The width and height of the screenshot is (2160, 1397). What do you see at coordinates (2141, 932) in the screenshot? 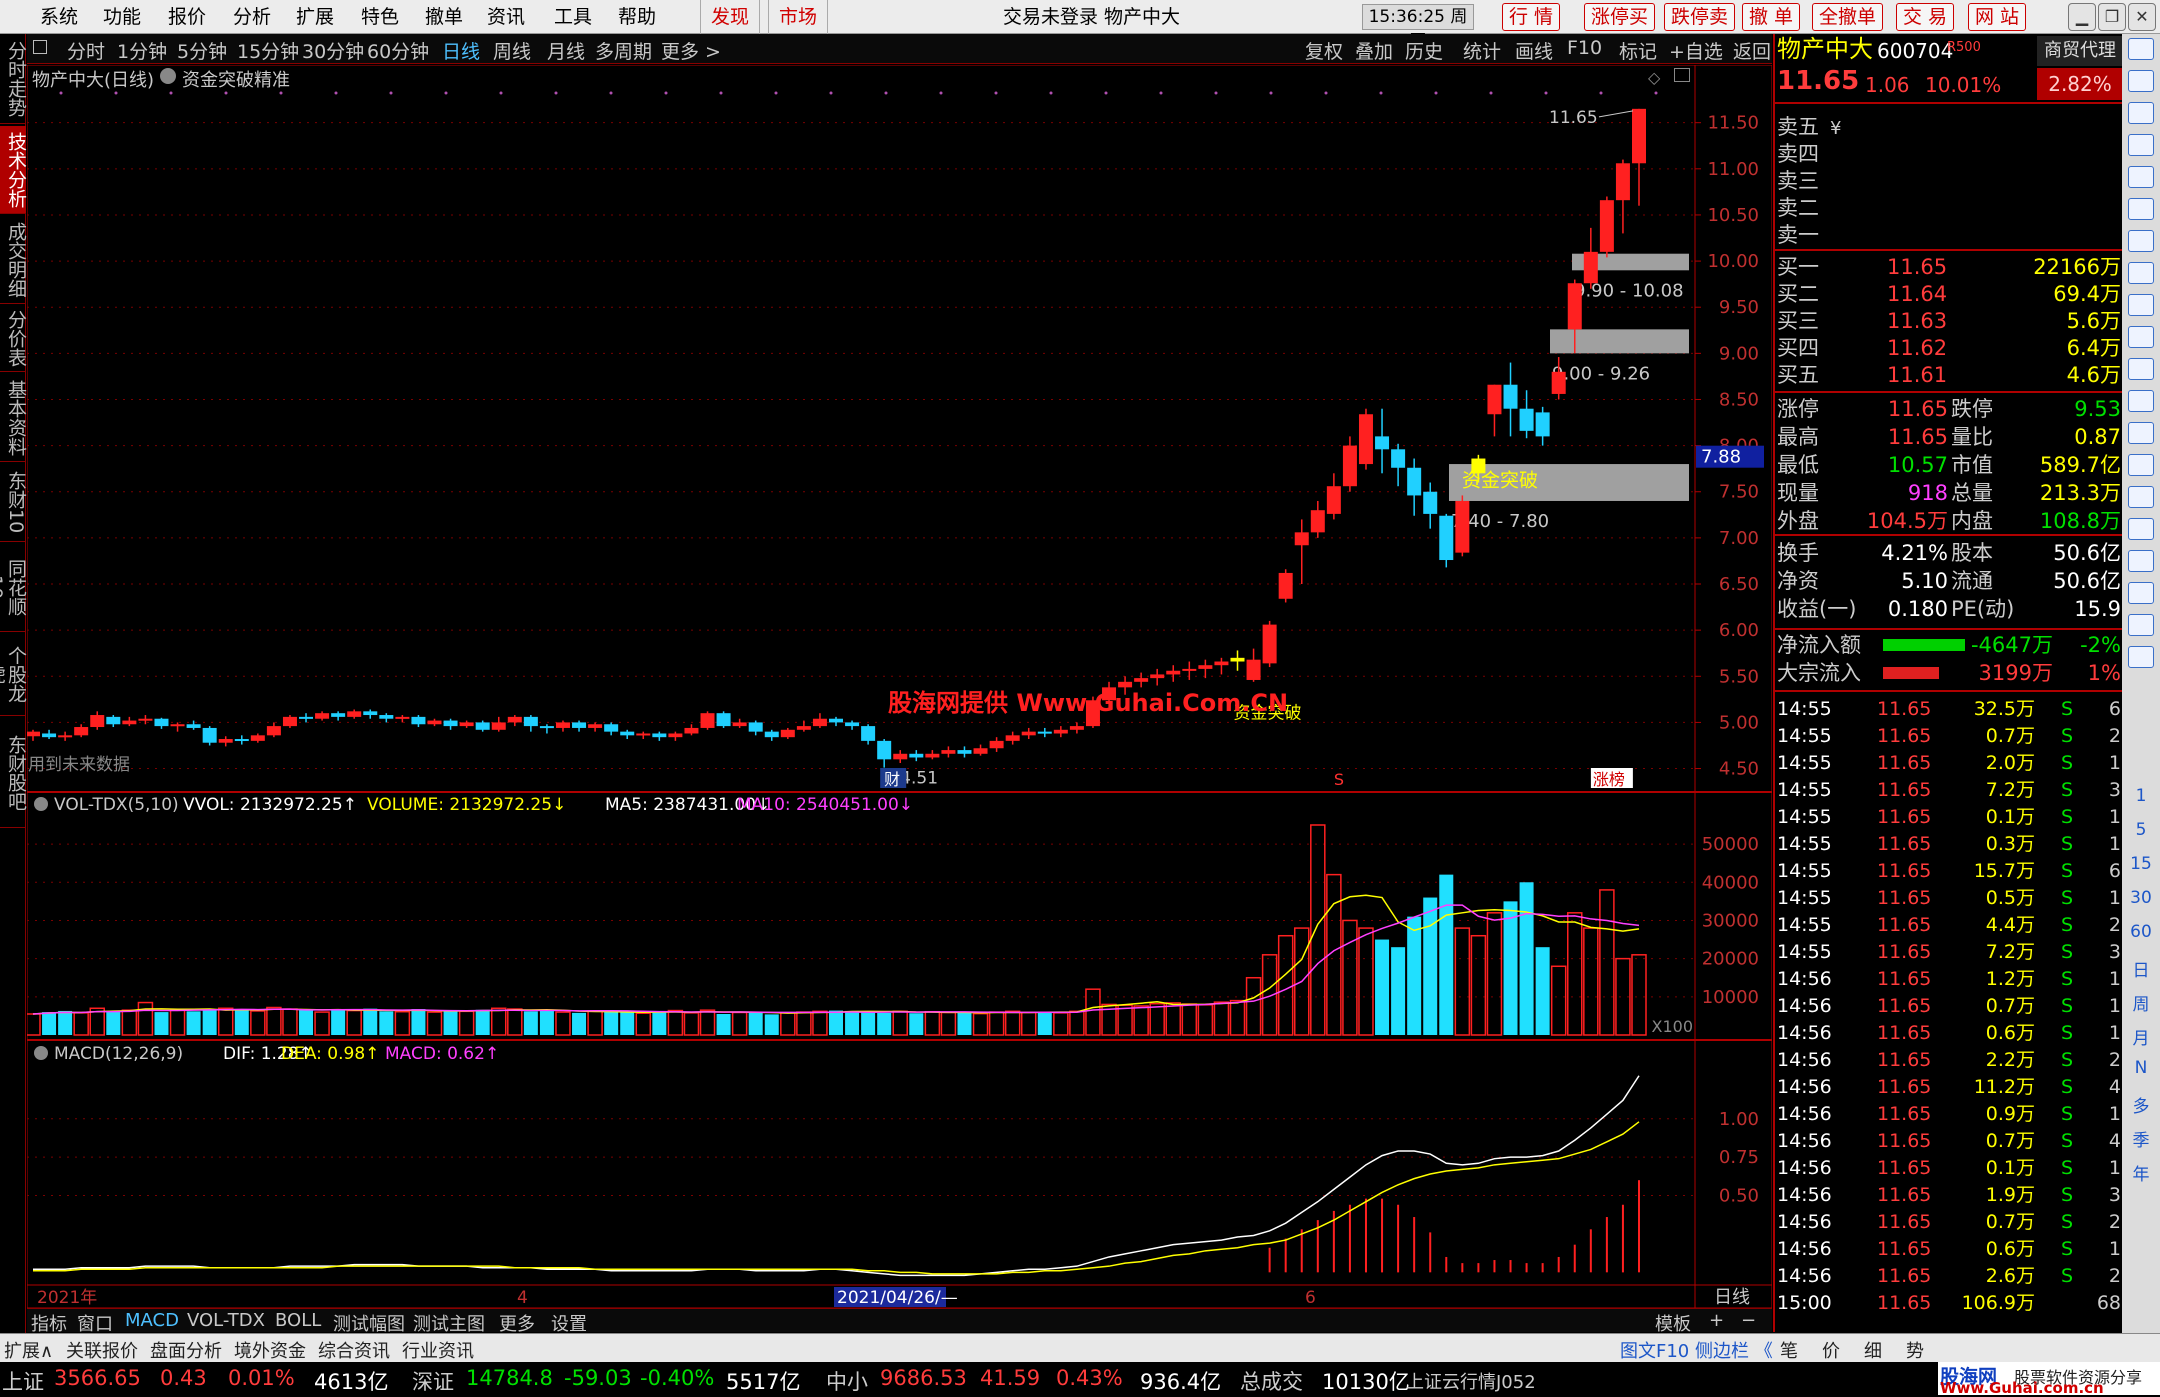
I see `period-shortcut-4: 60` at bounding box center [2141, 932].